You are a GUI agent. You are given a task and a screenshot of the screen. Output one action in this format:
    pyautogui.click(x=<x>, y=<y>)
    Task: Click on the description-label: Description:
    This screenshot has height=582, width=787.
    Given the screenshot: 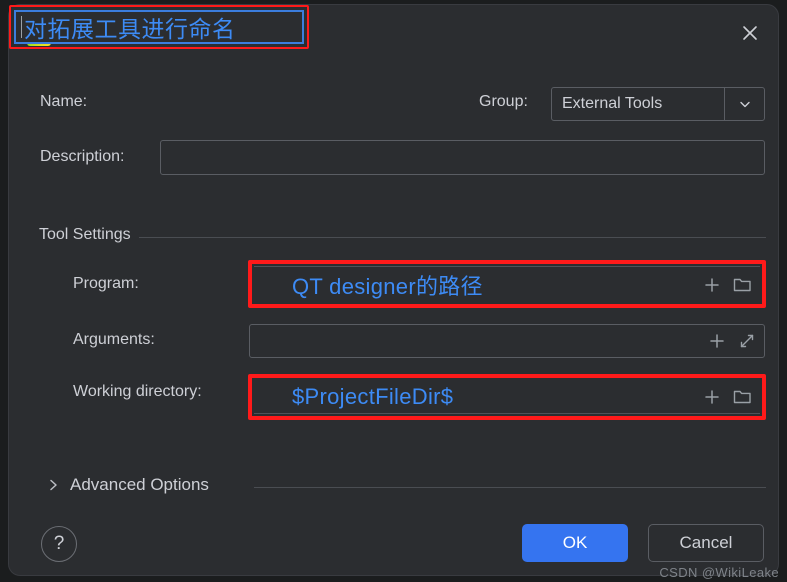 What is the action you would take?
    pyautogui.click(x=82, y=156)
    